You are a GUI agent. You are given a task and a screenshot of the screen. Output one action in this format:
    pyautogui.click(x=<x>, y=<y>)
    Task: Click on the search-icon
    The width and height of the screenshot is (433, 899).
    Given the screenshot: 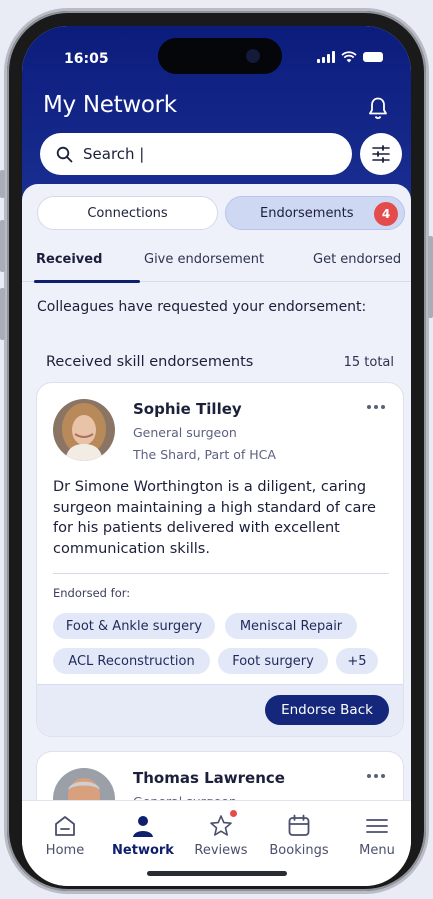 What is the action you would take?
    pyautogui.click(x=64, y=154)
    